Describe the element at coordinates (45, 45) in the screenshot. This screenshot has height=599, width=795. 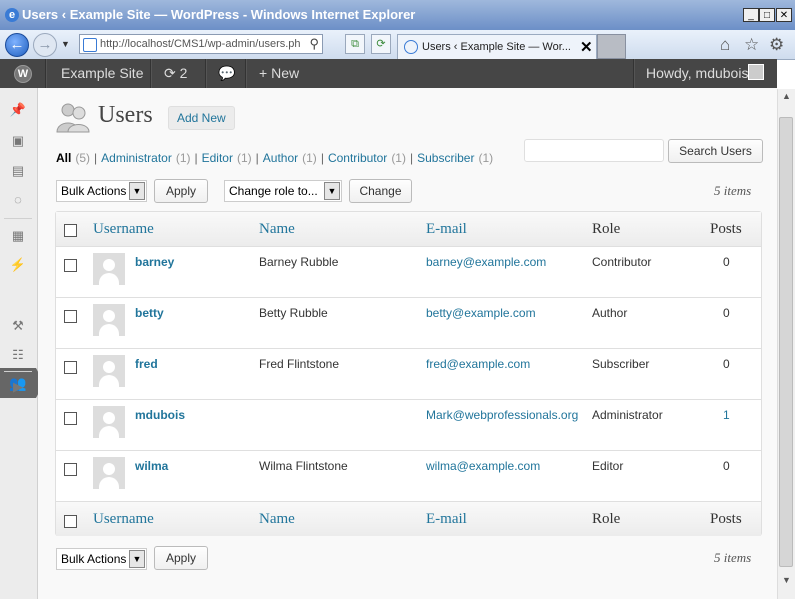
I see `forward-button: →` at that location.